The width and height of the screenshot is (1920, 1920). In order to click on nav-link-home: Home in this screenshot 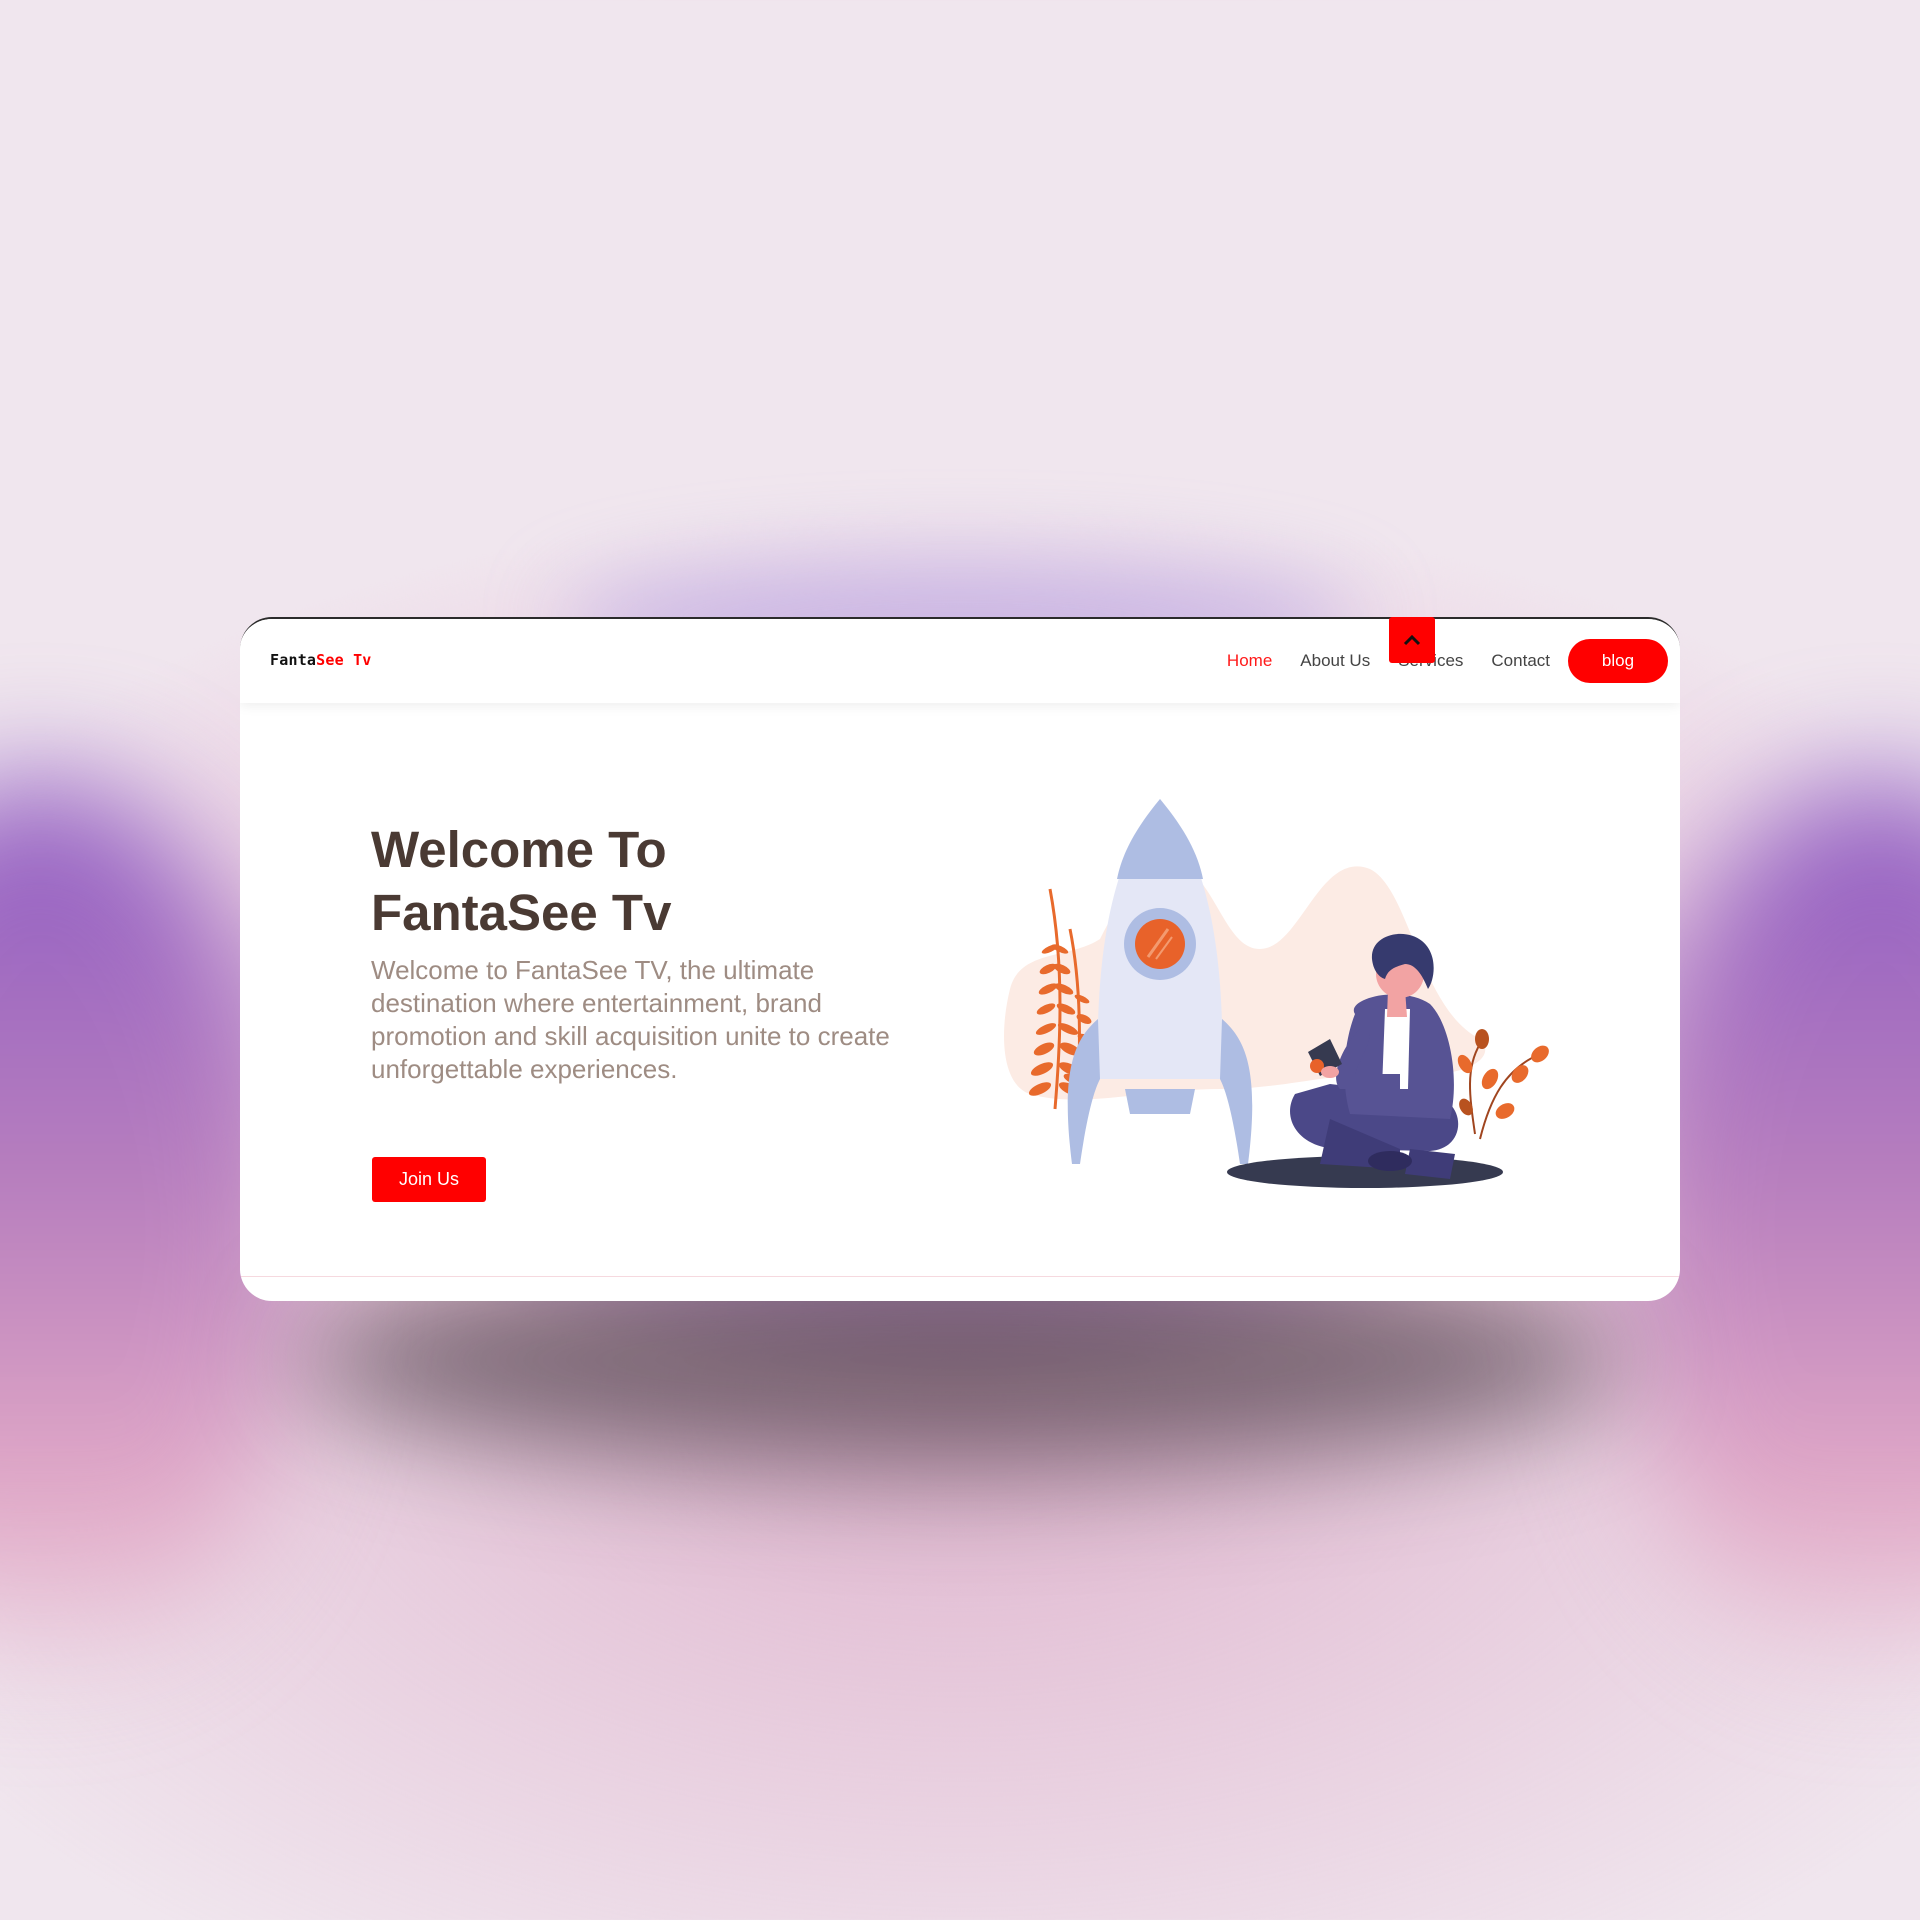, I will do `click(1249, 661)`.